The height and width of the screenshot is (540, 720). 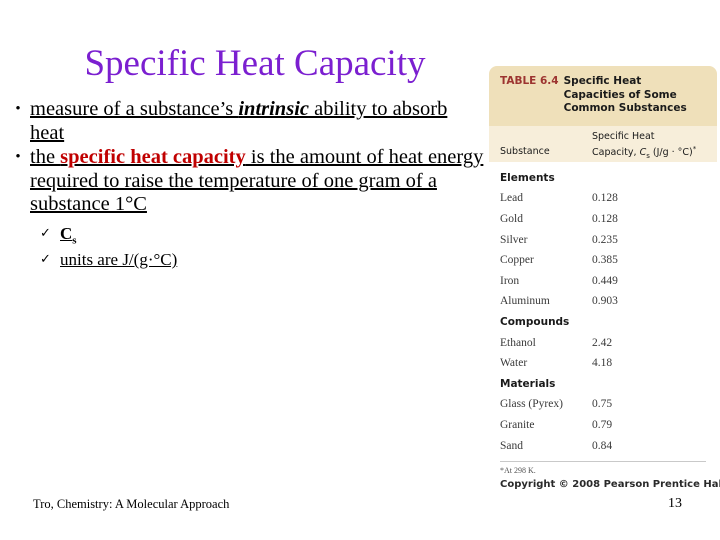 What do you see at coordinates (603, 178) in the screenshot?
I see `table-group-row: Elements` at bounding box center [603, 178].